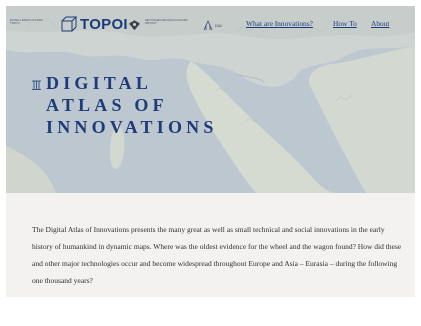 Image resolution: width=421 pixels, height=326 pixels. What do you see at coordinates (132, 127) in the screenshot?
I see `hero-title-line-3: INNOVATIONS` at bounding box center [132, 127].